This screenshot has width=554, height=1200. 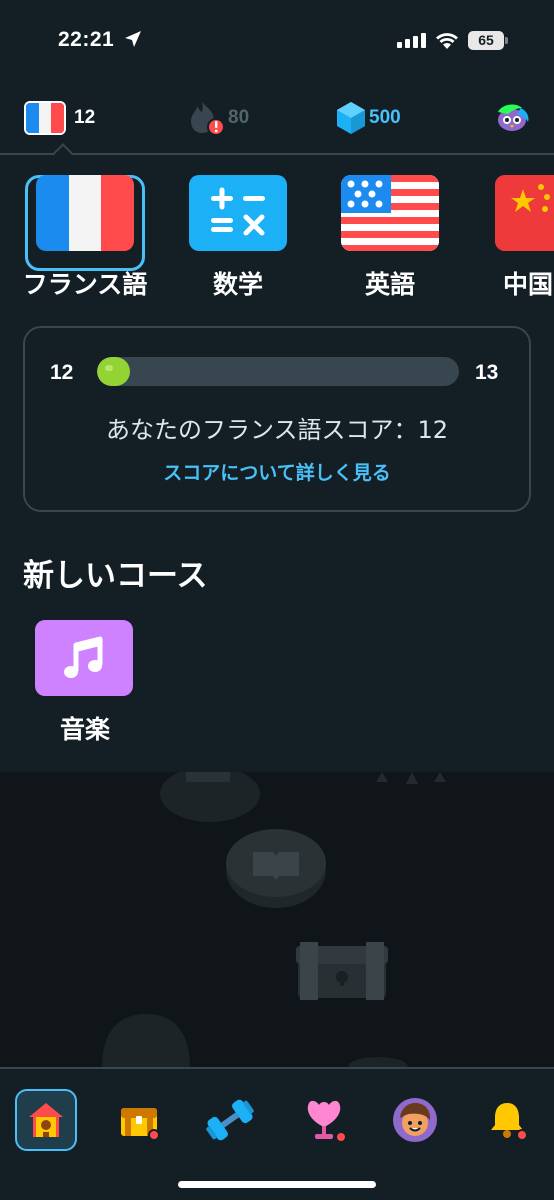 I want to click on header-divider, so click(x=277, y=154).